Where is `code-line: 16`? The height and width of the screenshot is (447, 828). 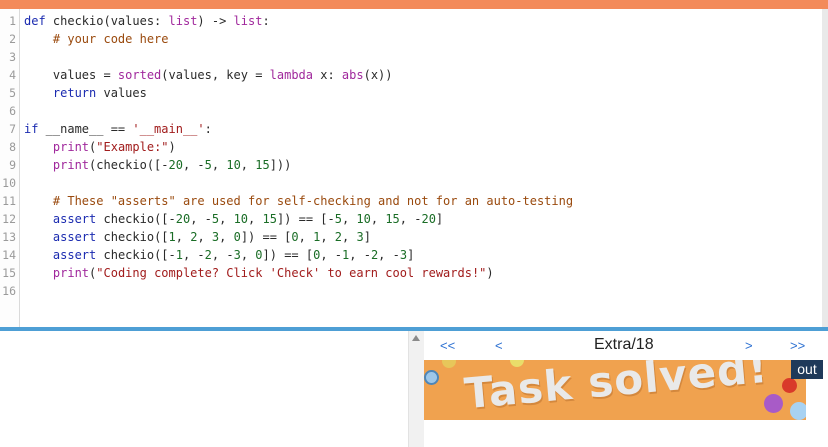 code-line: 16 is located at coordinates (414, 291).